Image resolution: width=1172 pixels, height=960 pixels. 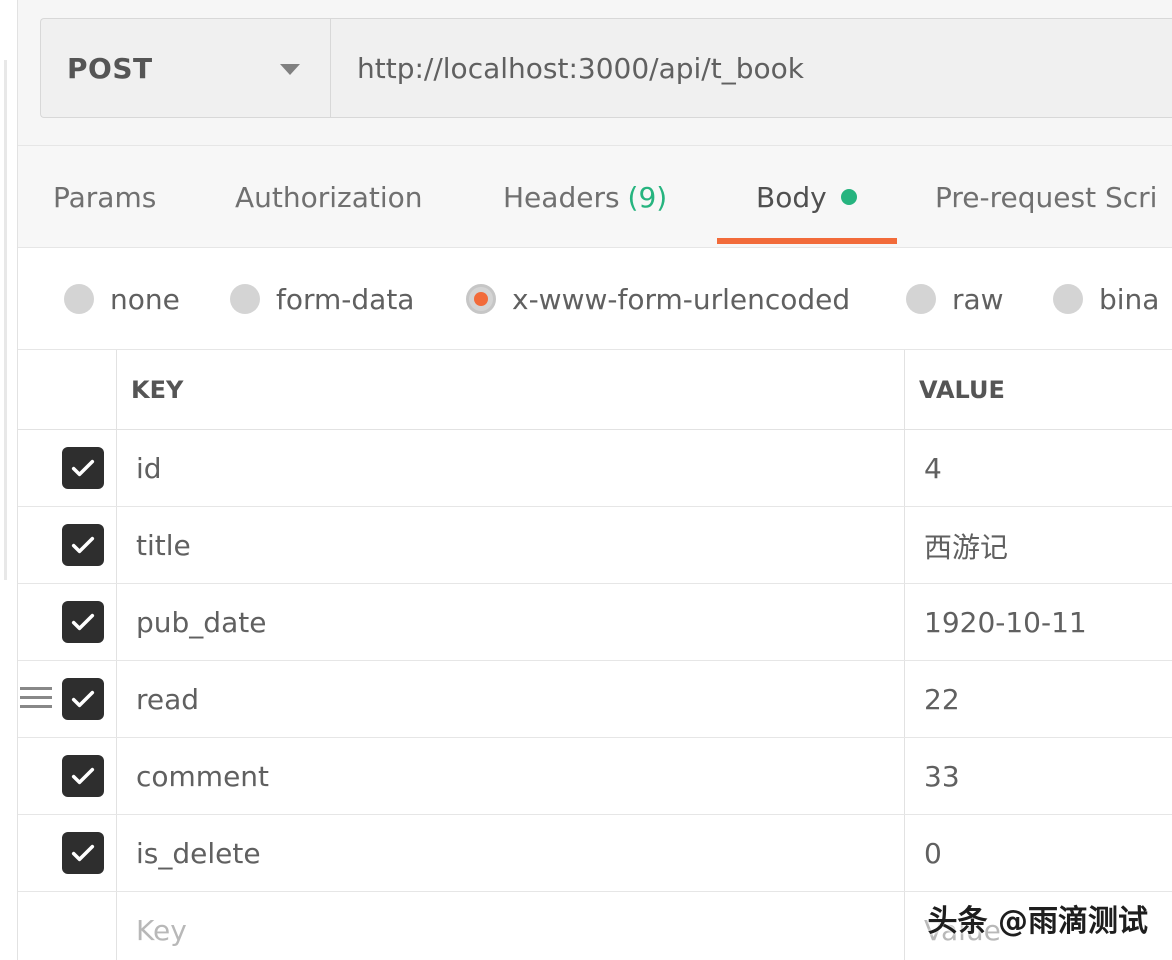 I want to click on value-cell: 4, so click(x=933, y=468).